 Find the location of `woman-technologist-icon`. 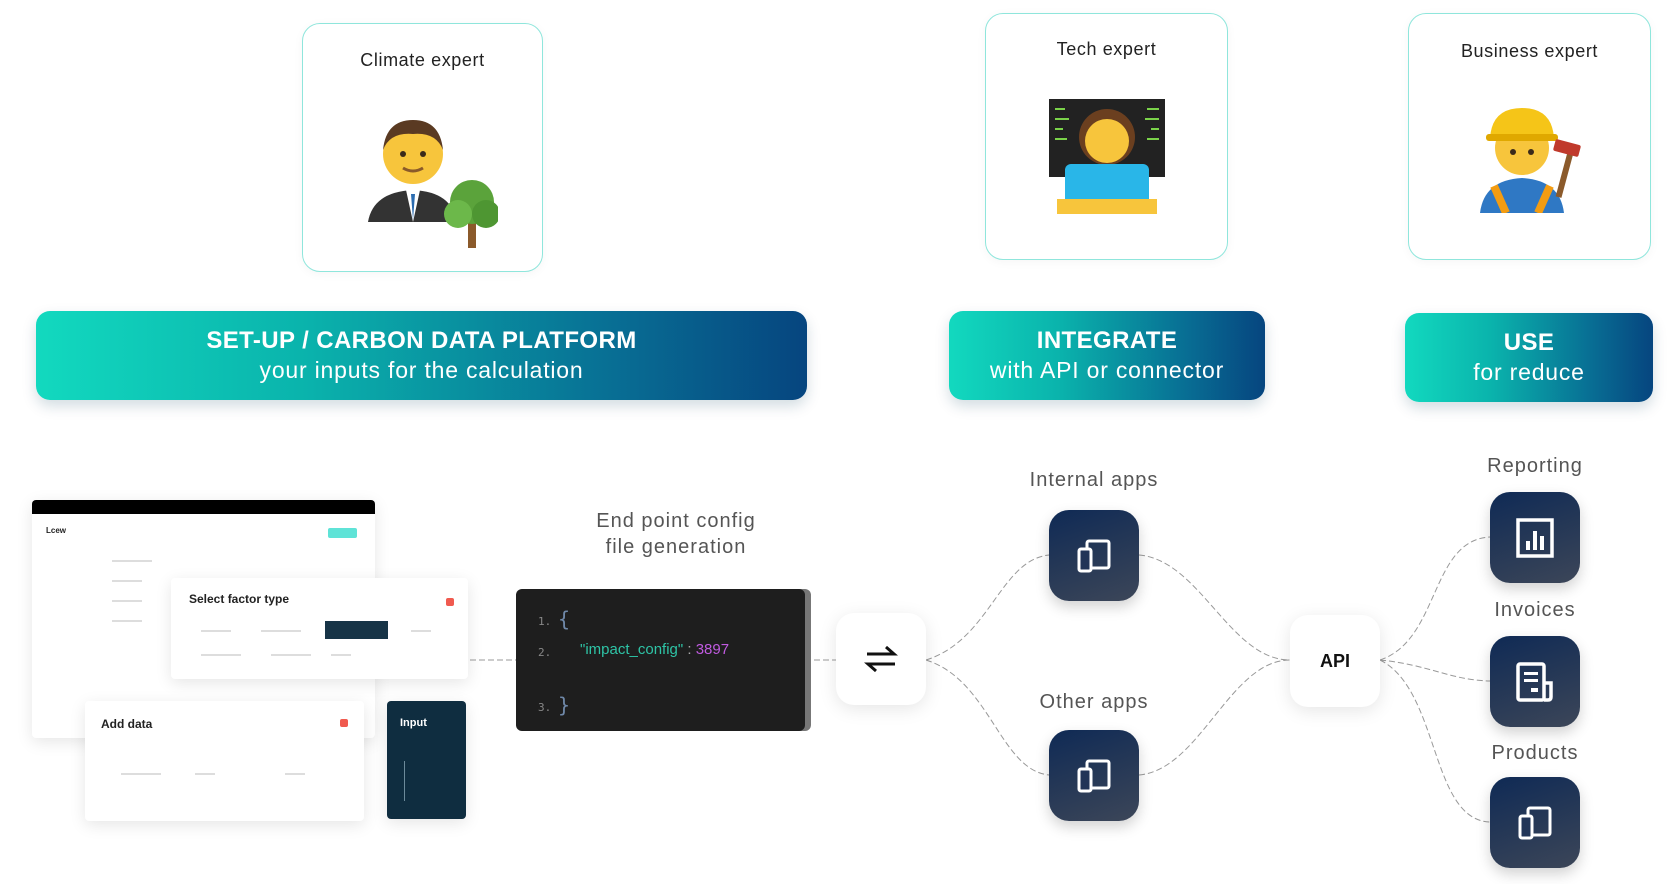

woman-technologist-icon is located at coordinates (1106, 156).